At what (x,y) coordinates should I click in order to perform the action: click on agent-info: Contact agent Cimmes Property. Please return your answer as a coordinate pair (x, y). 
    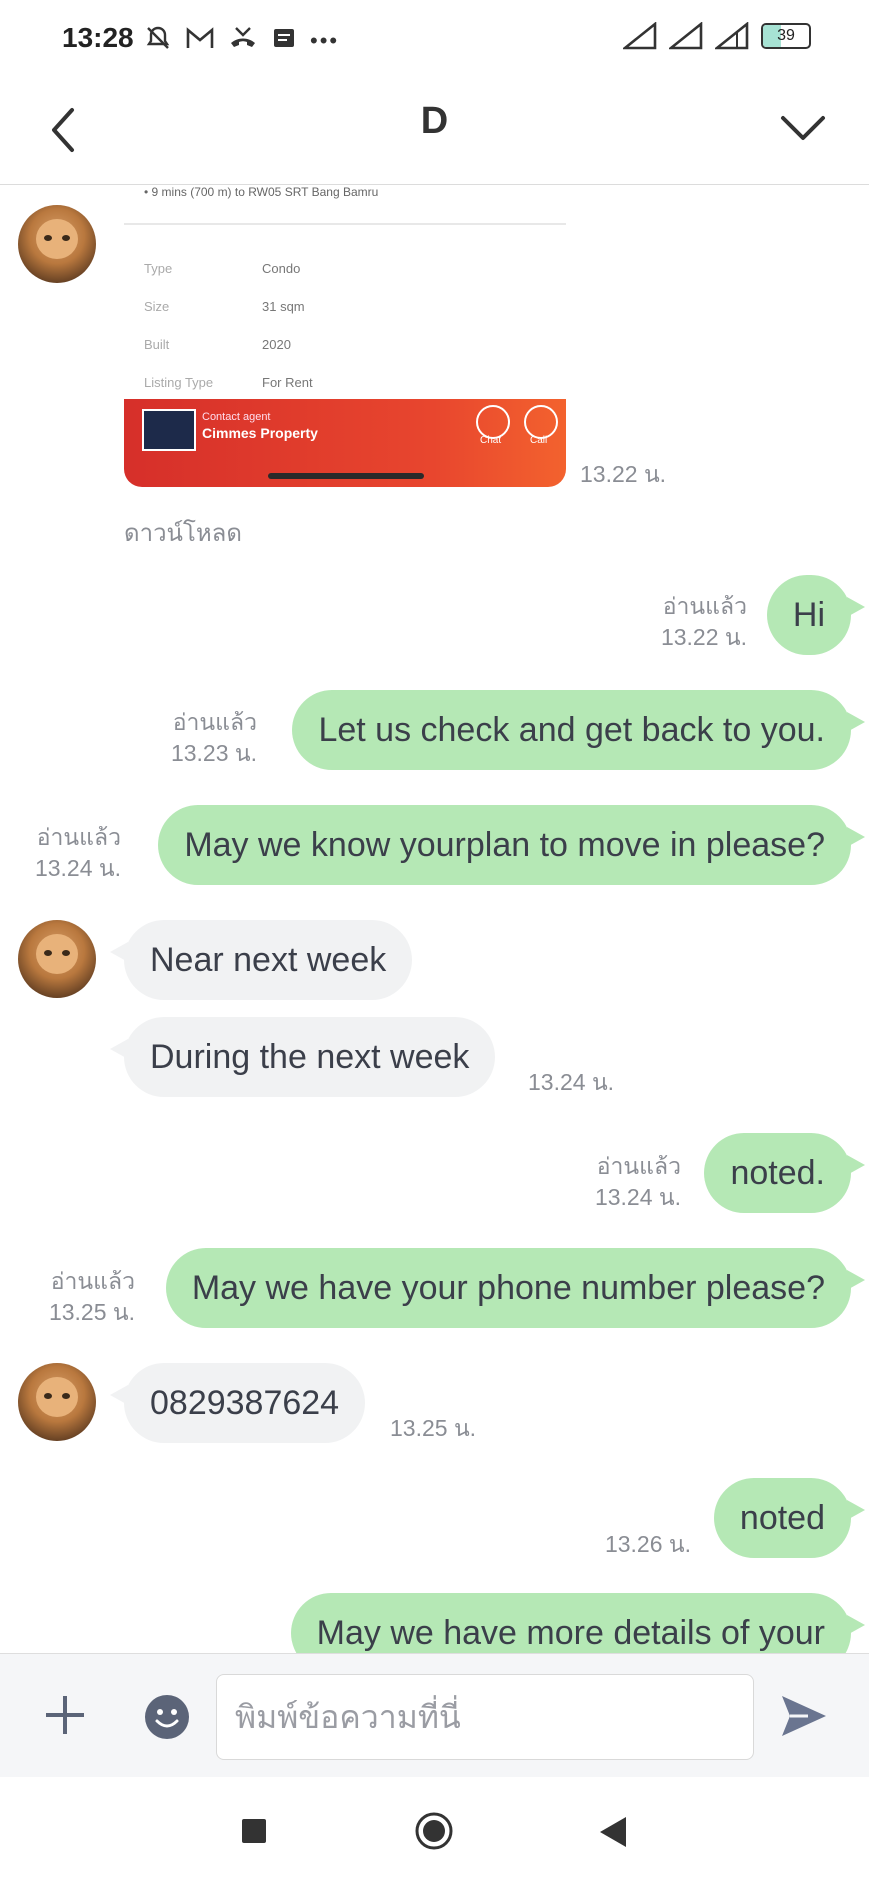
    Looking at the image, I should click on (260, 426).